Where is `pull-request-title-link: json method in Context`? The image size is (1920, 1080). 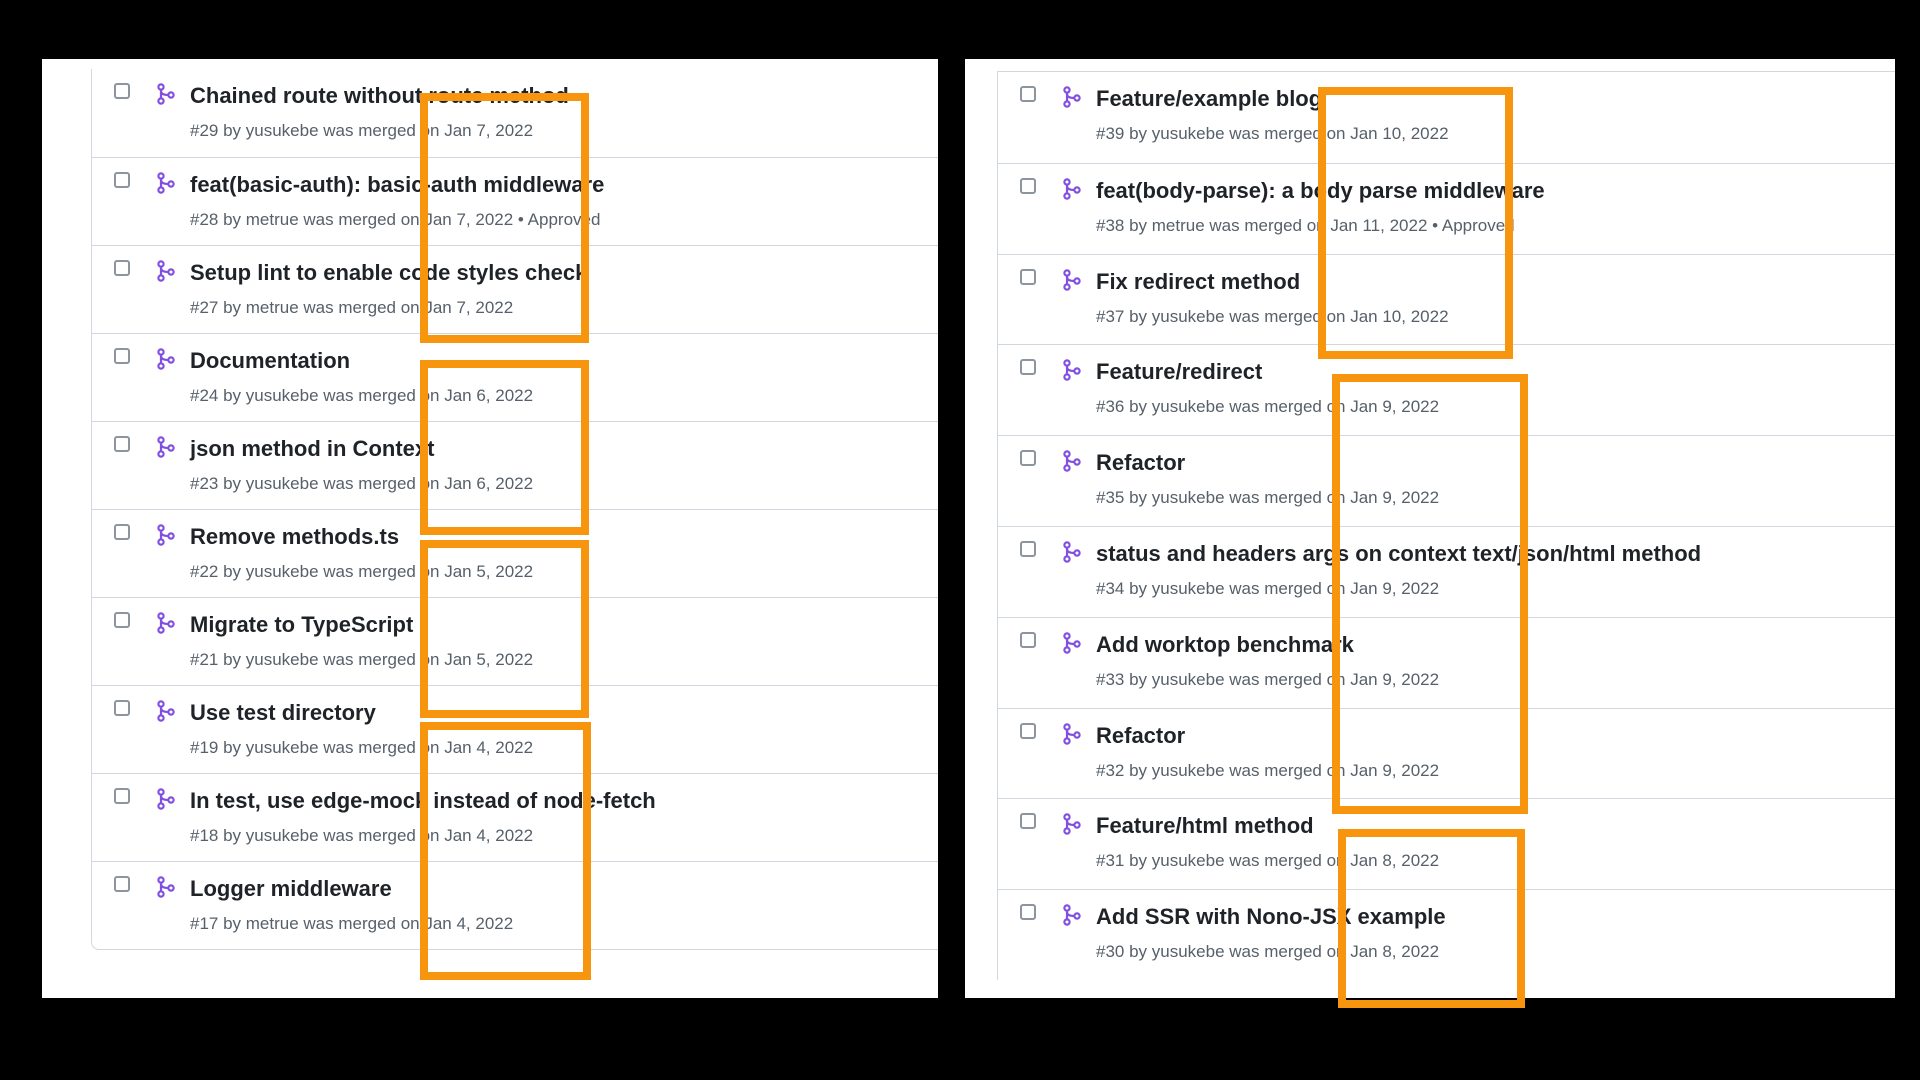
pull-request-title-link: json method in Context is located at coordinates (312, 449).